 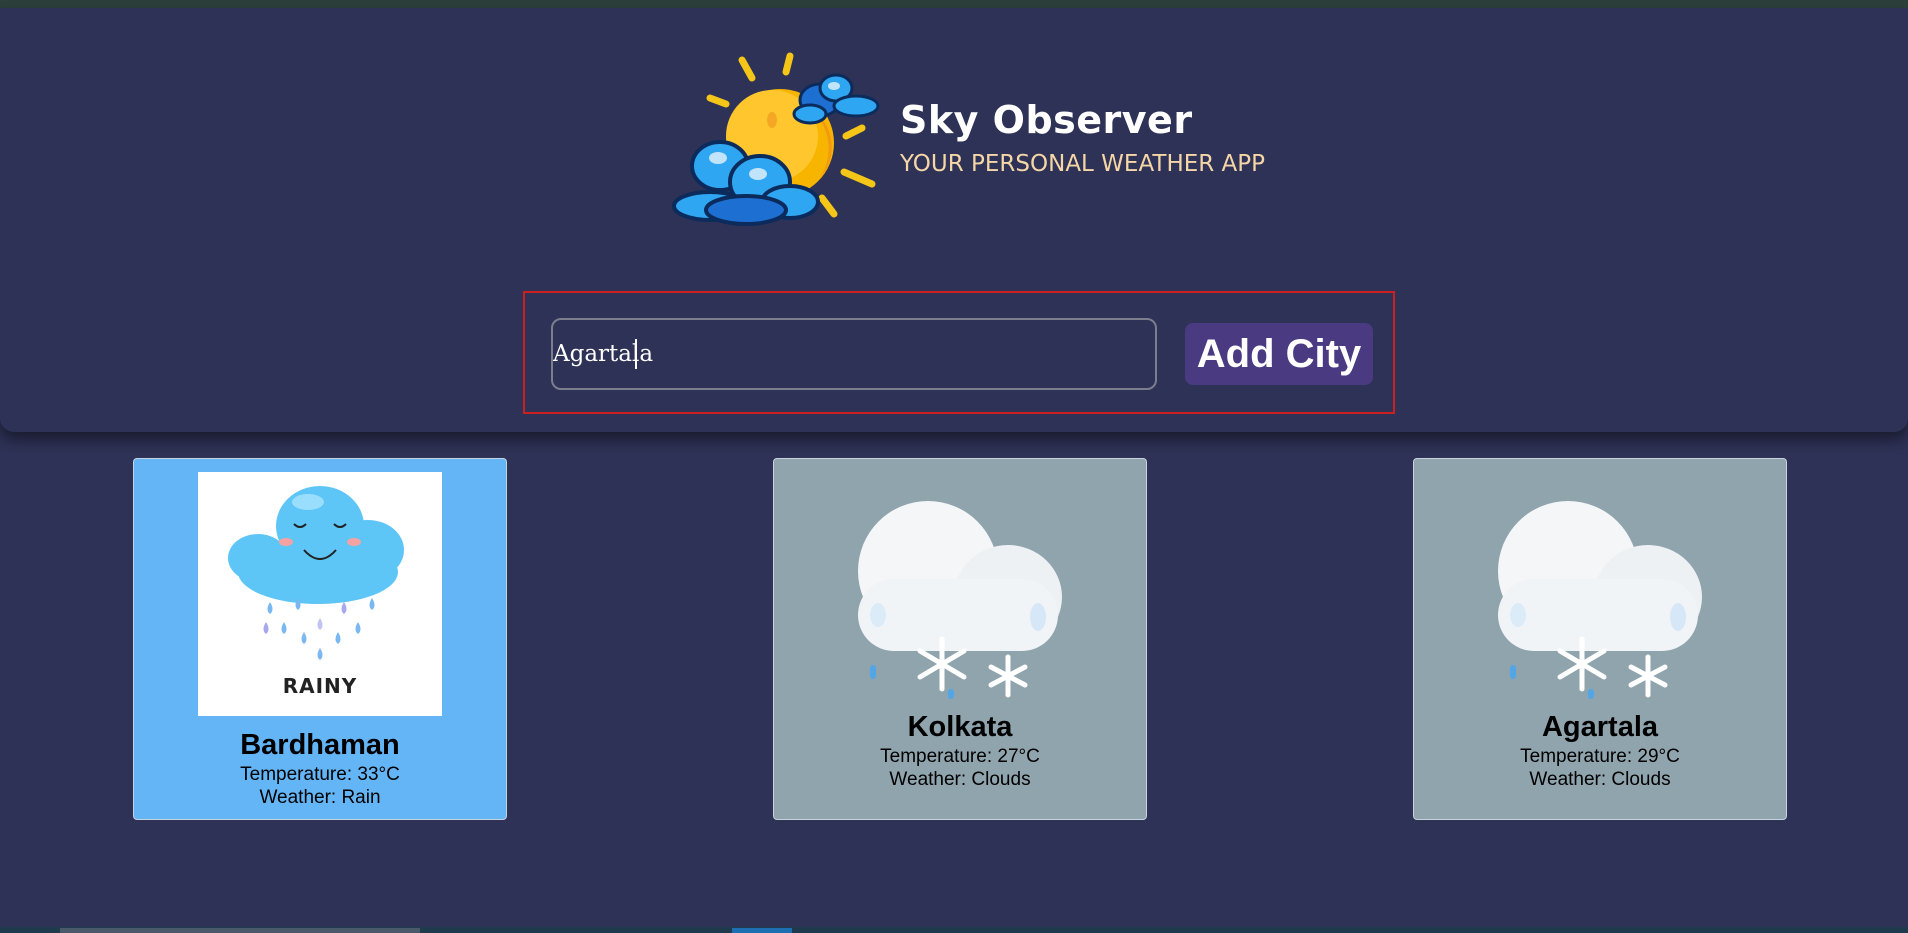 I want to click on card-temperature: Temperature: 33°C, so click(x=320, y=774).